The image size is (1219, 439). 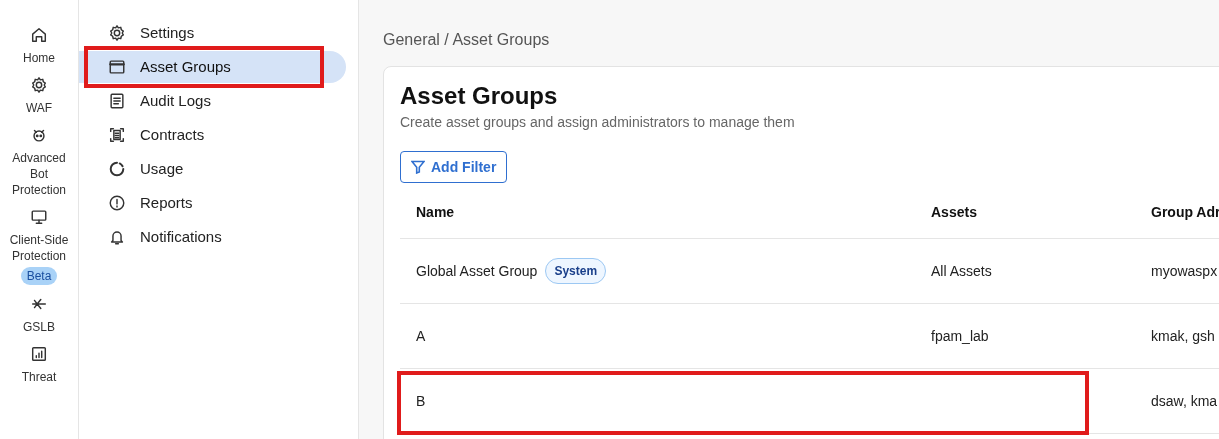 What do you see at coordinates (421, 401) in the screenshot?
I see `table-cell-text: B` at bounding box center [421, 401].